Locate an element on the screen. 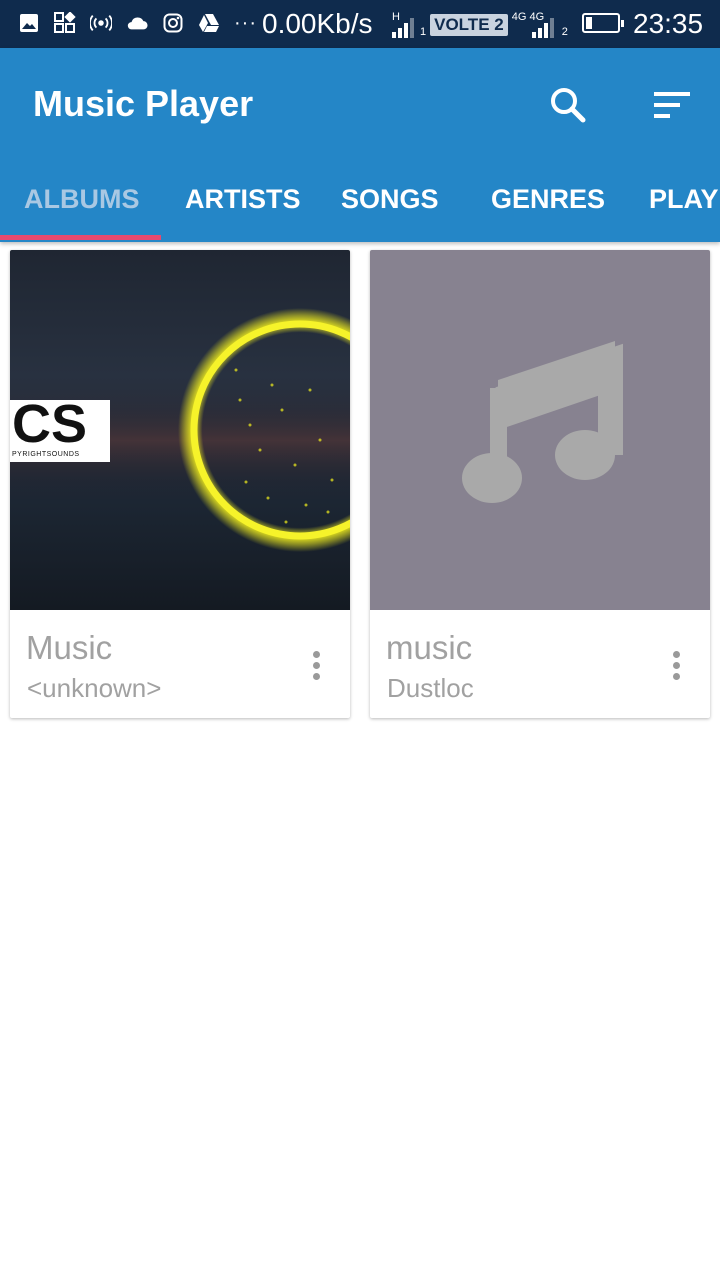  album-artist: <unknown> is located at coordinates (94, 688).